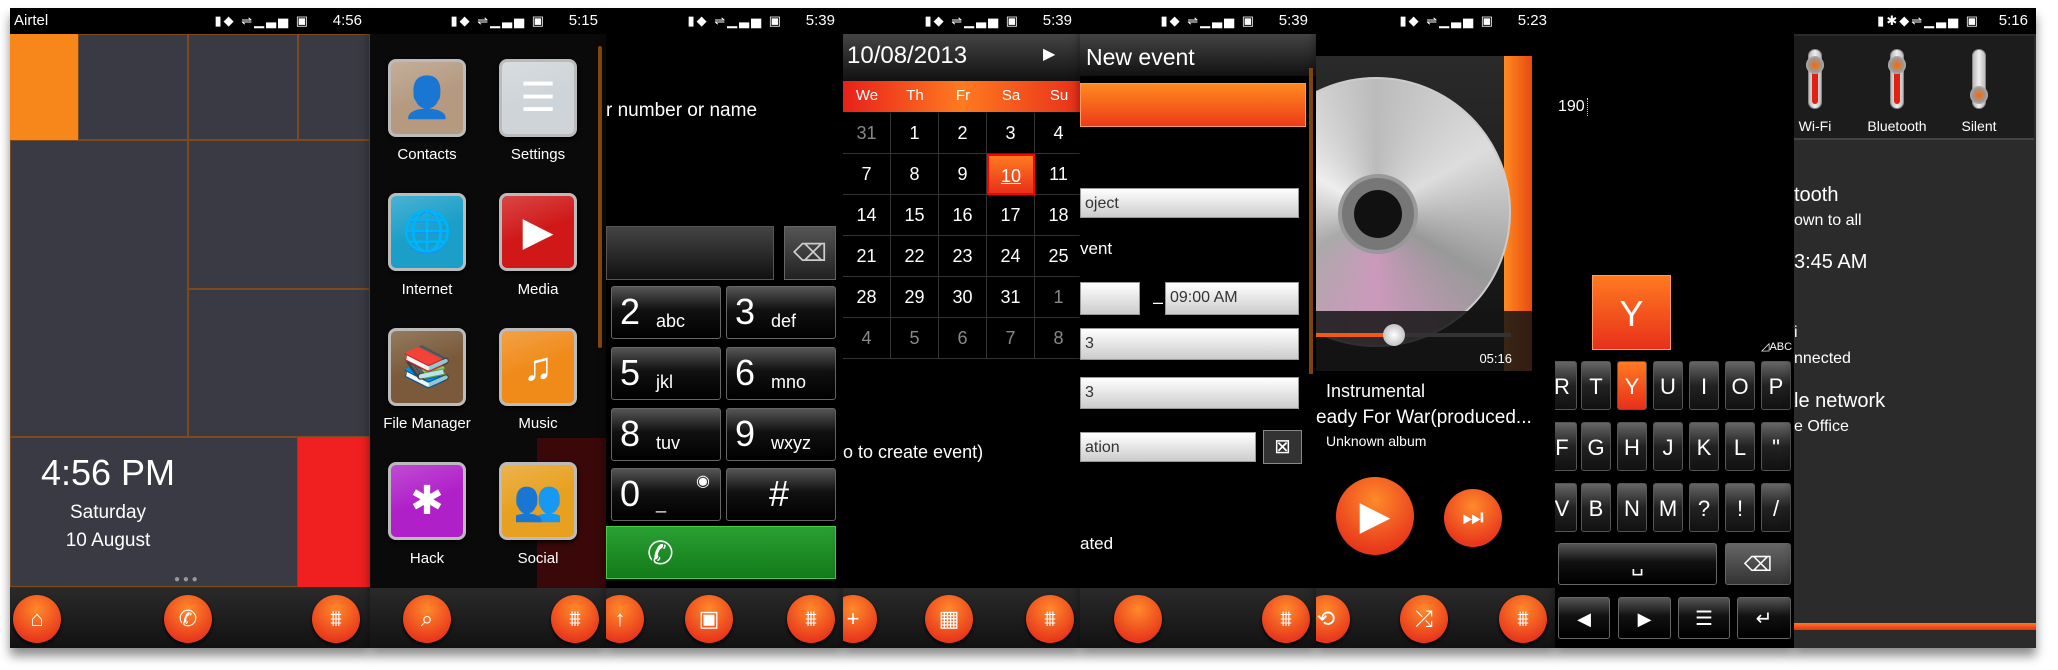  Describe the element at coordinates (915, 215) in the screenshot. I see `calendar-day: 15` at that location.